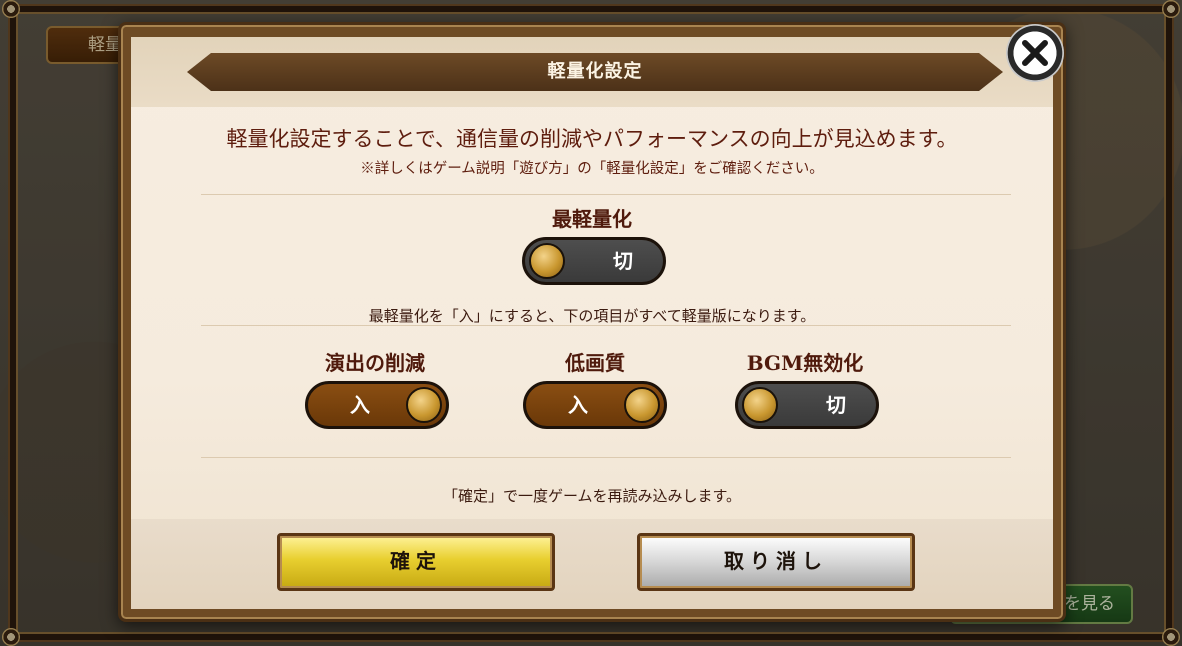 The width and height of the screenshot is (1182, 646). Describe the element at coordinates (592, 496) in the screenshot. I see `reload-note: 「確定」で一度ゲームを再読み込みします。` at that location.